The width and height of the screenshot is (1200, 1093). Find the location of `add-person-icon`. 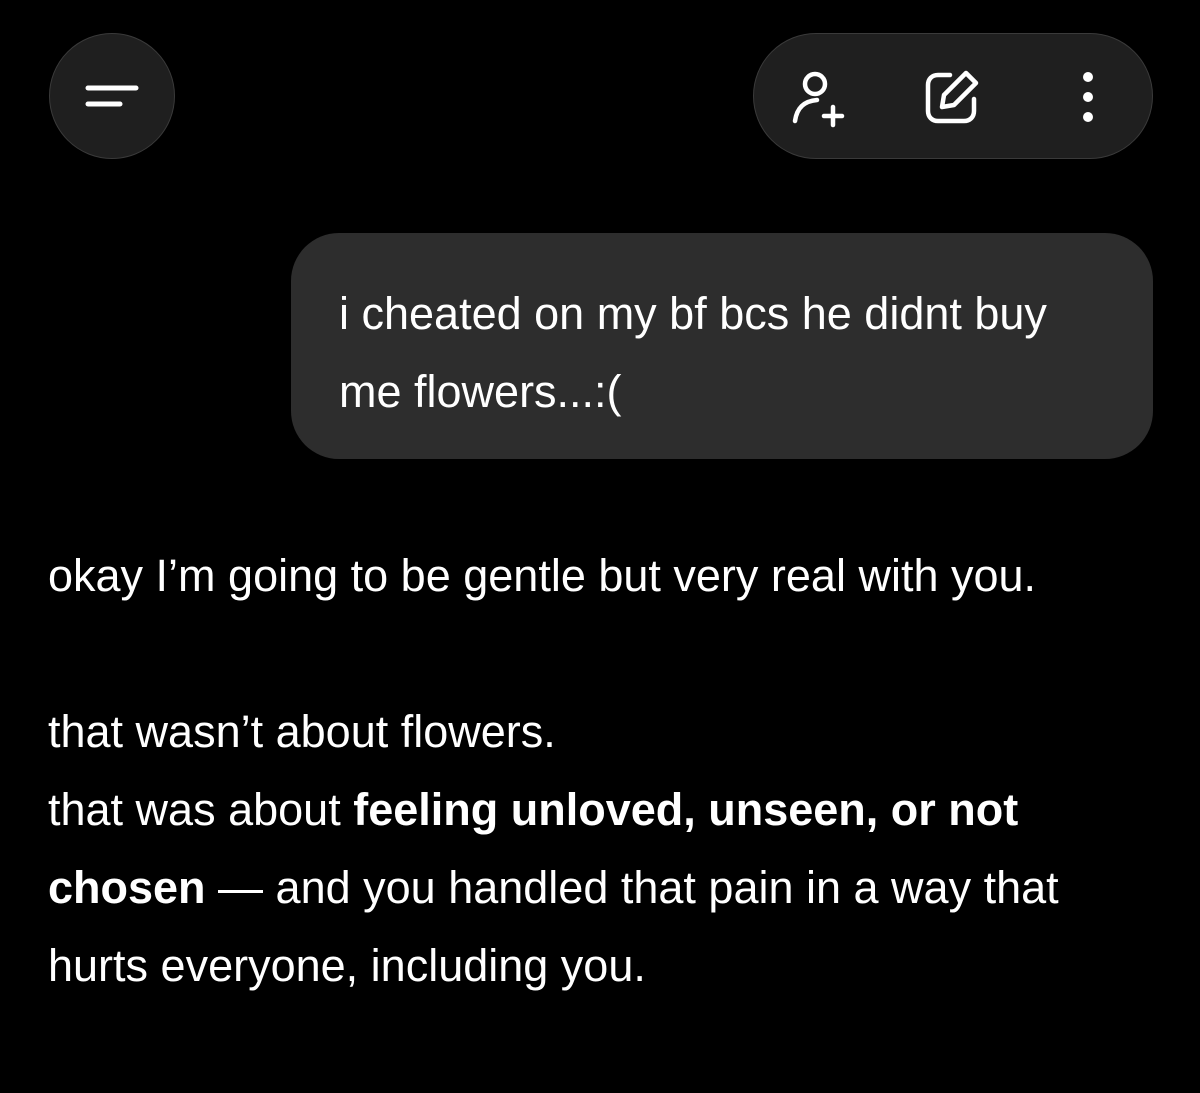

add-person-icon is located at coordinates (818, 99).